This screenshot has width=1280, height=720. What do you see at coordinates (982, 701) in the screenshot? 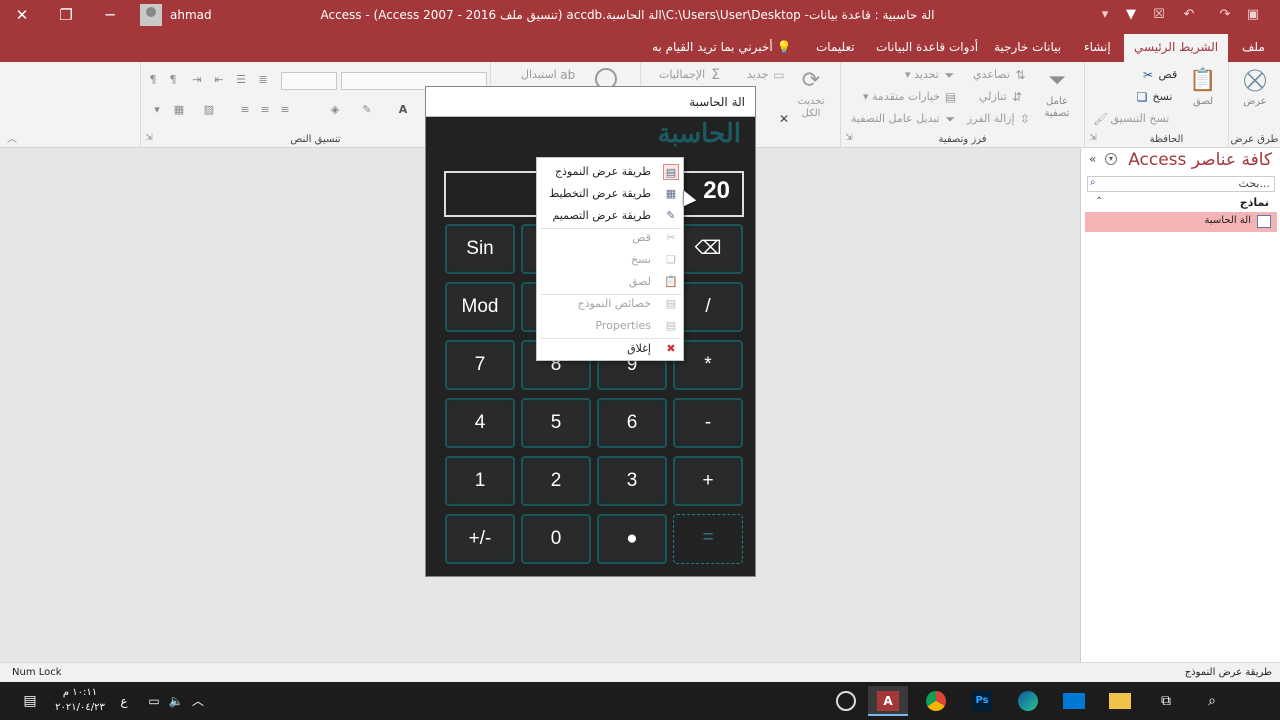
I see `photoshop-icon: Ps` at bounding box center [982, 701].